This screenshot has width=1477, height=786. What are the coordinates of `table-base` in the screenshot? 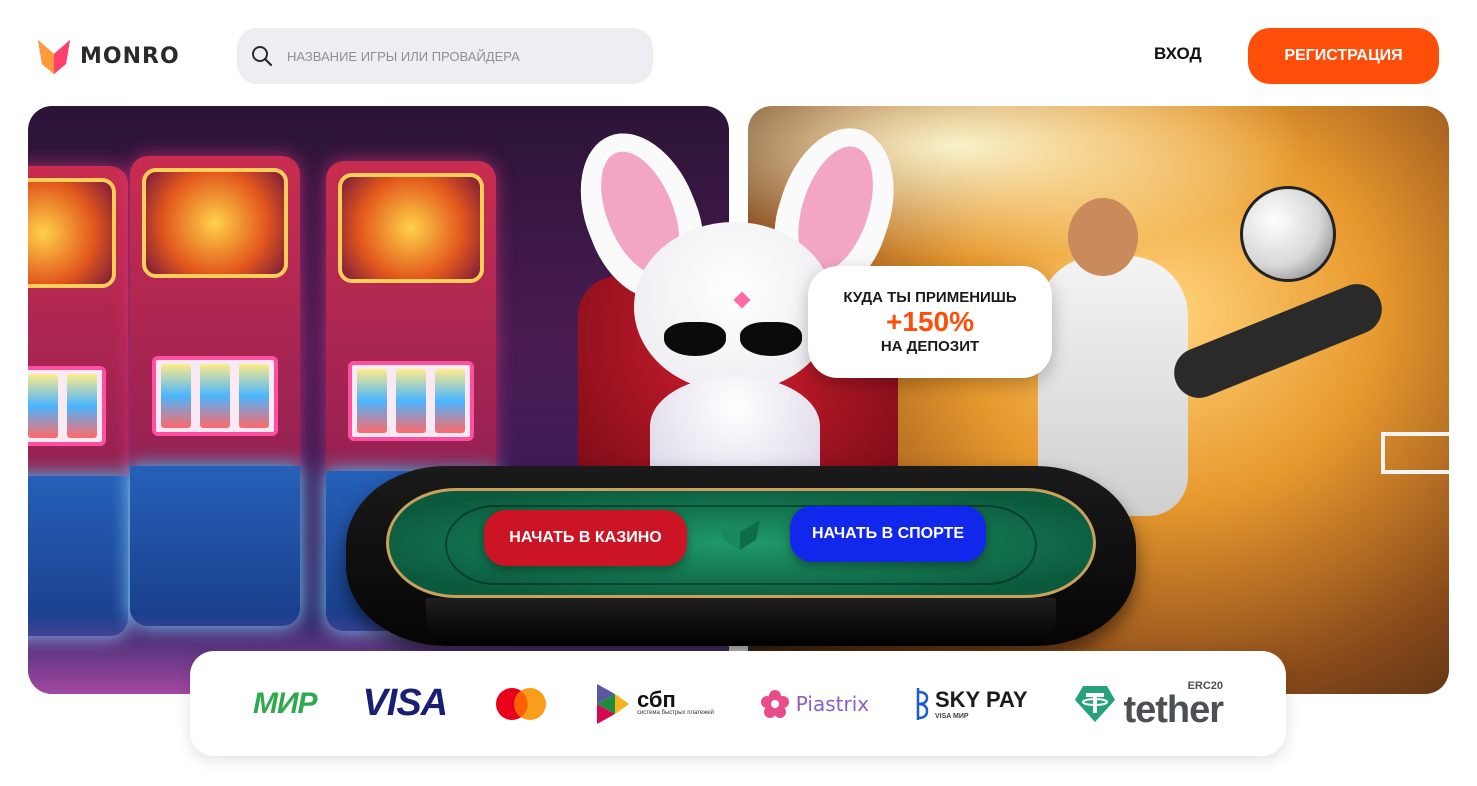 It's located at (741, 622).